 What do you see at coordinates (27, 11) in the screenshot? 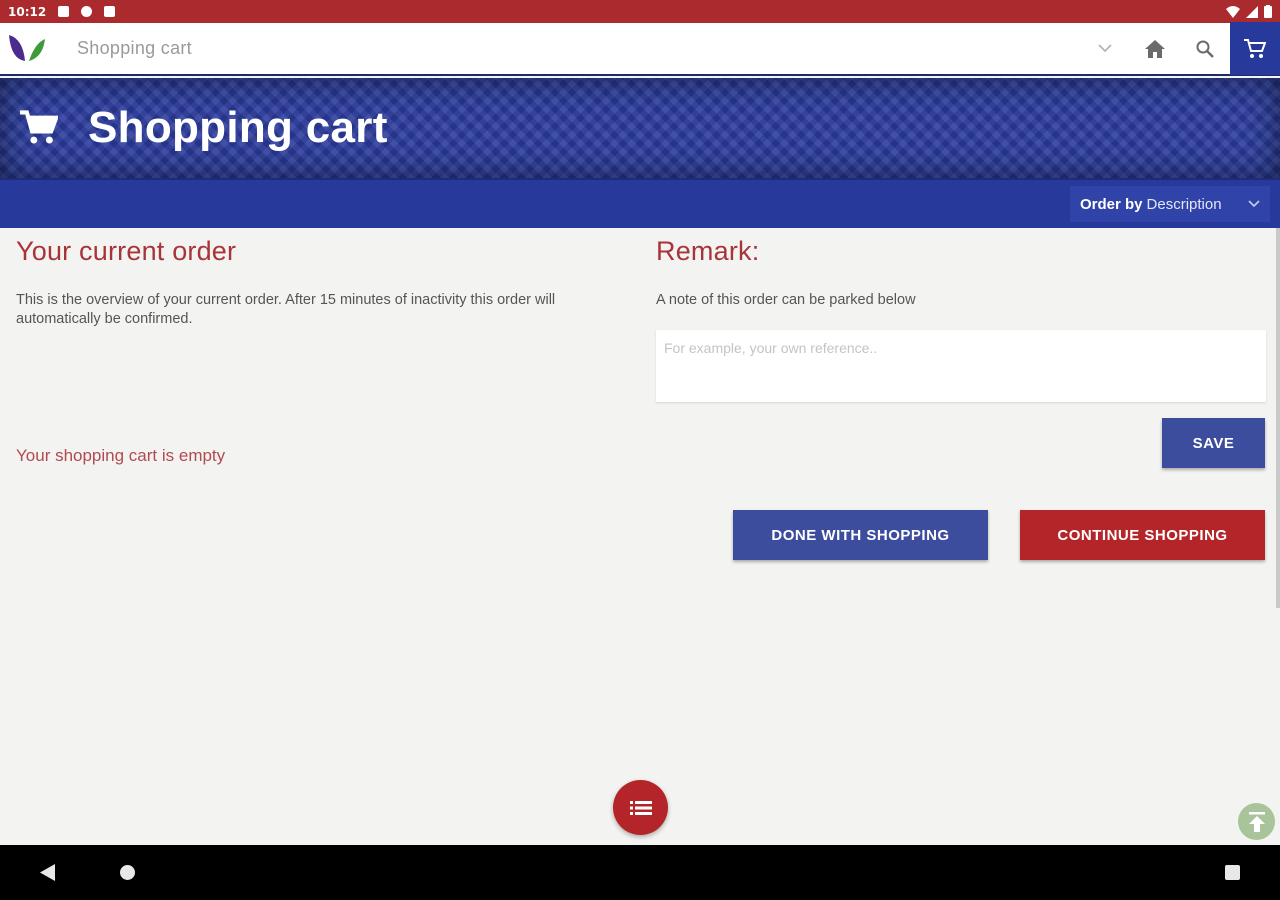
I see `status-time: 10:12` at bounding box center [27, 11].